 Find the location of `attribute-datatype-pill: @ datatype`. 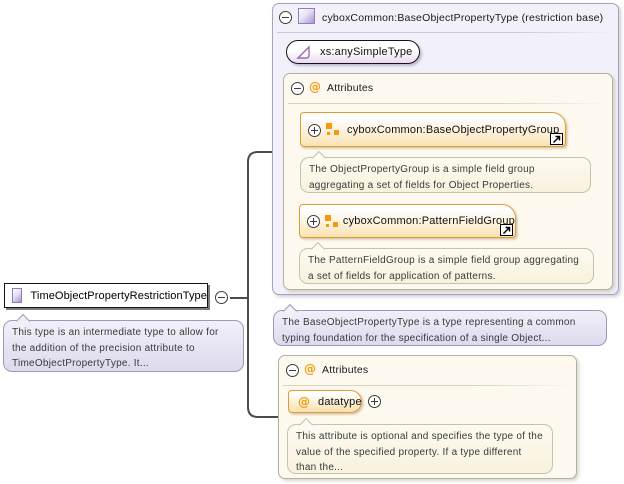

attribute-datatype-pill: @ datatype is located at coordinates (325, 401).